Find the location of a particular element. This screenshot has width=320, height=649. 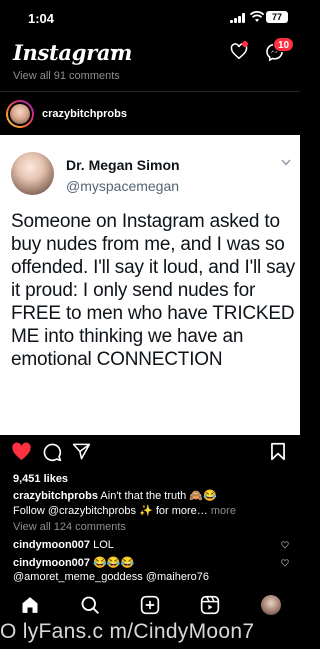

share-icon is located at coordinates (81, 451).